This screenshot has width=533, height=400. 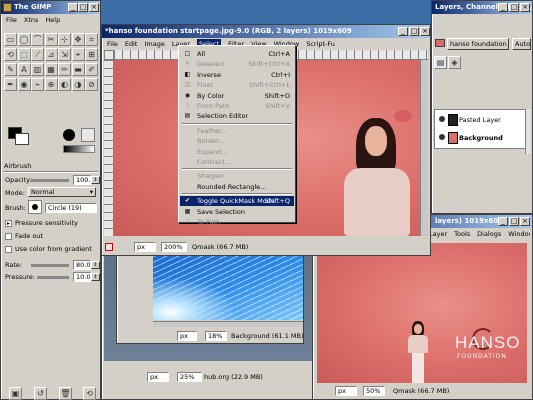 I want to click on unit-select-3: px, so click(x=187, y=336).